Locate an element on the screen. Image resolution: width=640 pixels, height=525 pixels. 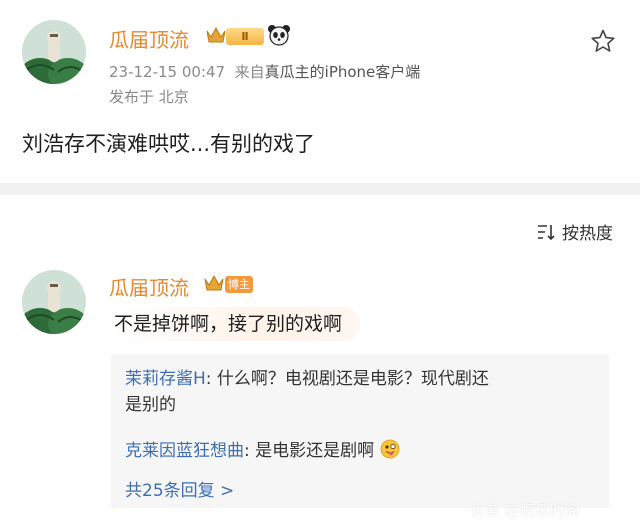
reply-text: : 什么啊？电视剧还是电影？现代剧还 is located at coordinates (347, 379).